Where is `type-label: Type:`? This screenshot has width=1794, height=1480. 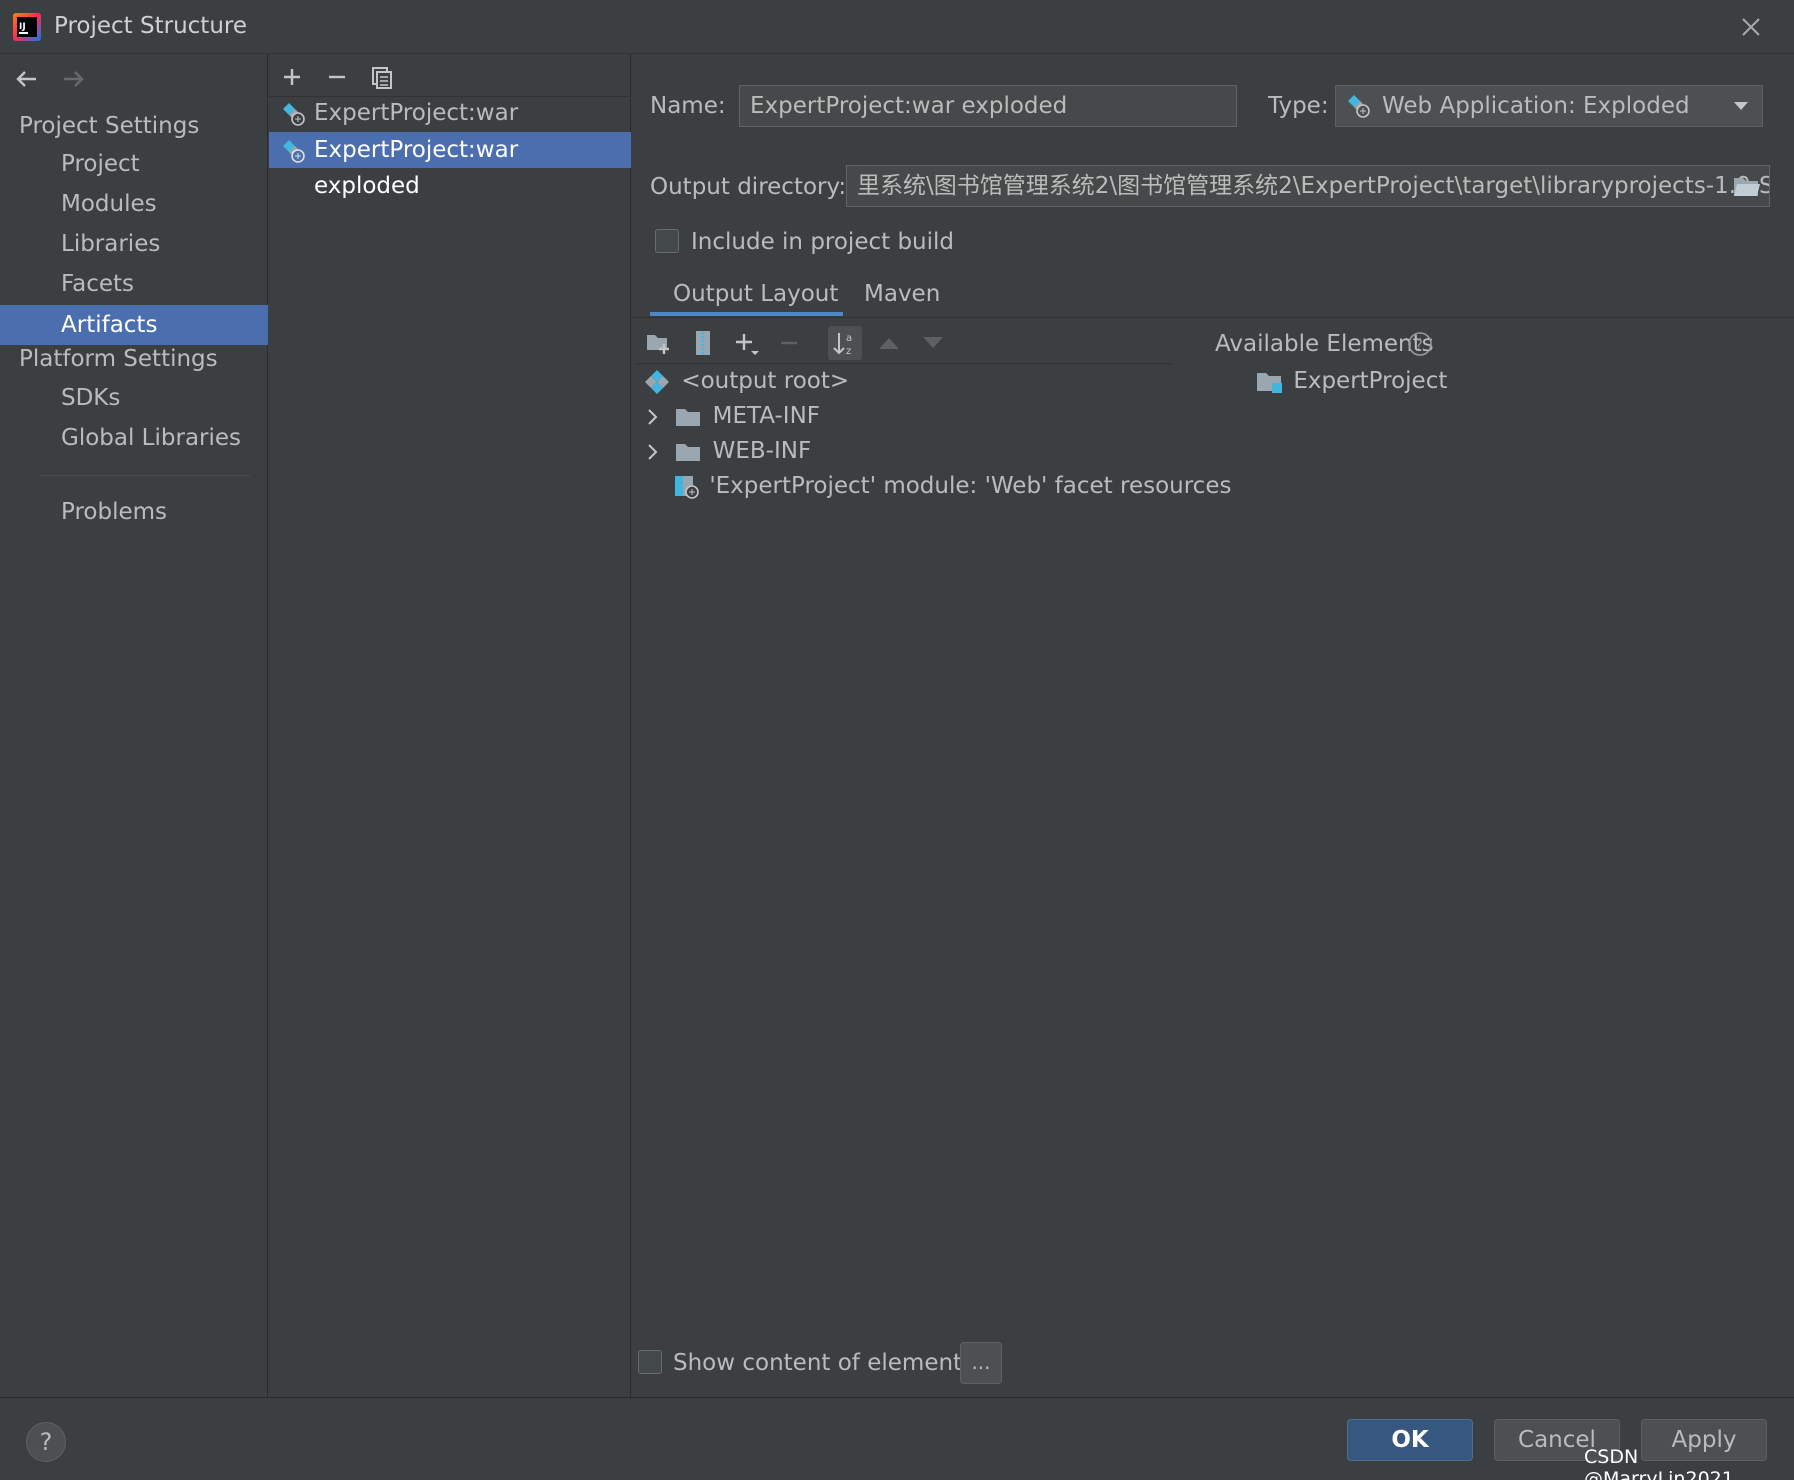 type-label: Type: is located at coordinates (1298, 106).